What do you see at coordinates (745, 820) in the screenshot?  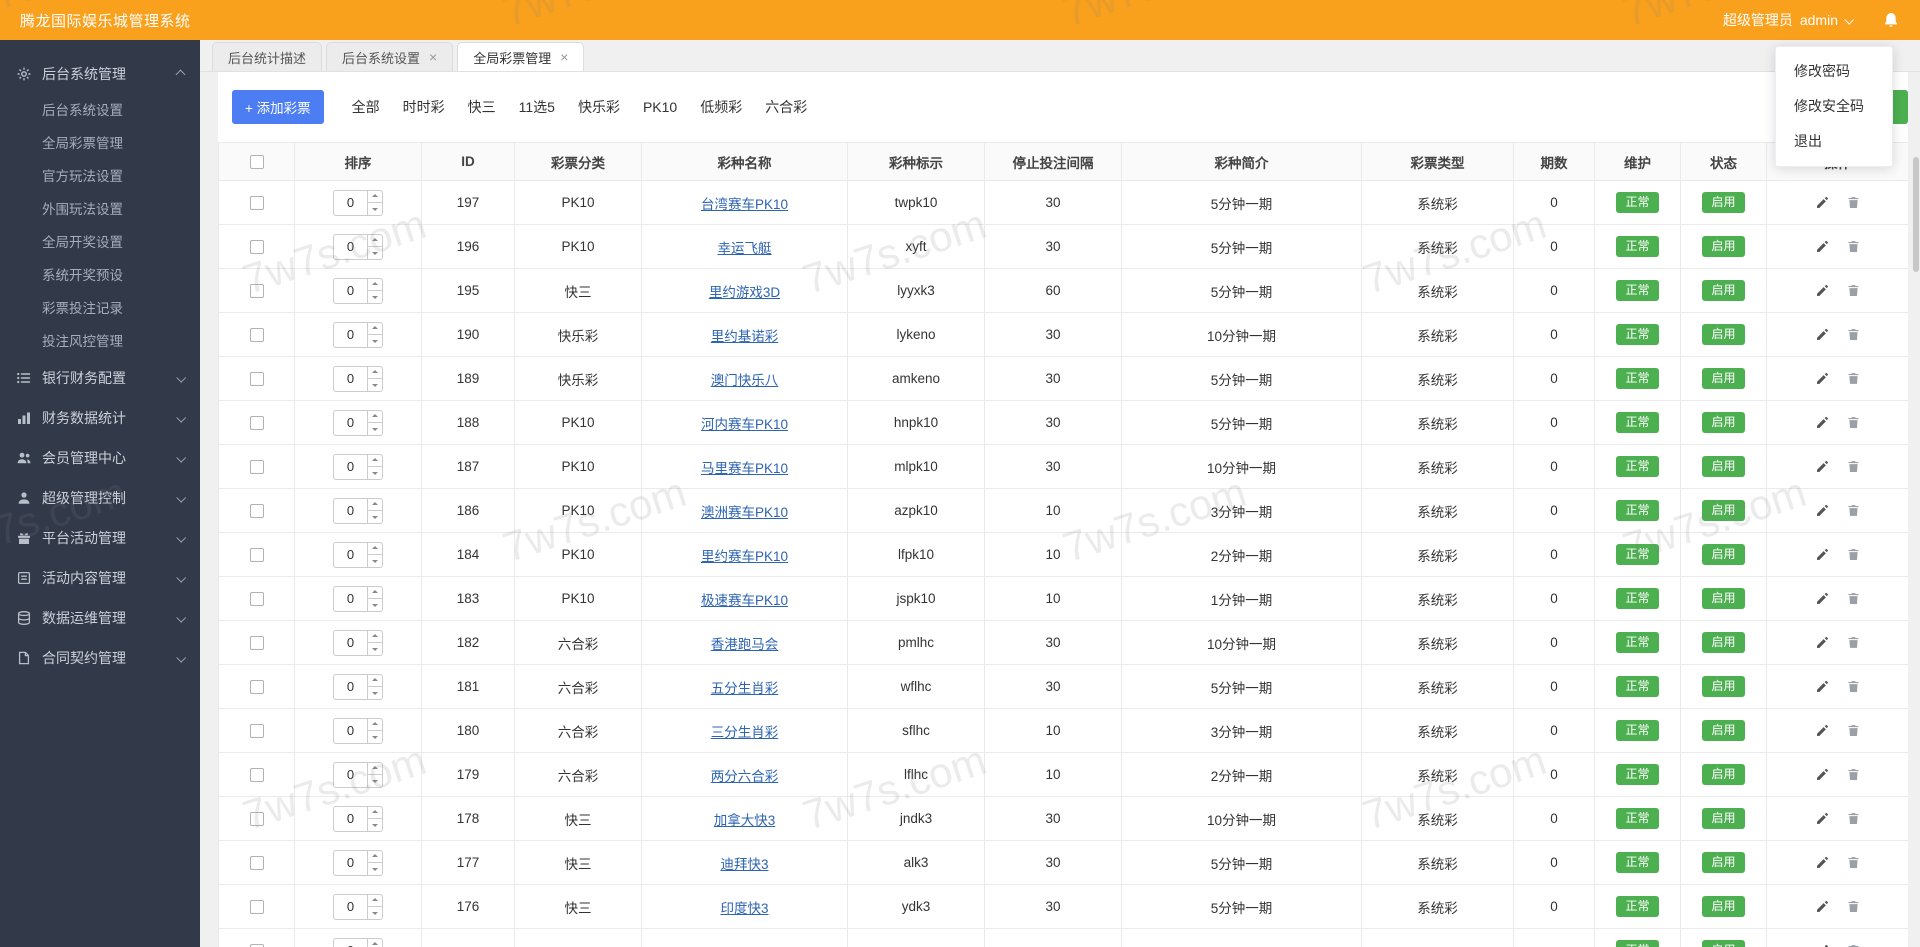 I see `lottery-name-link: 加拿大快3` at bounding box center [745, 820].